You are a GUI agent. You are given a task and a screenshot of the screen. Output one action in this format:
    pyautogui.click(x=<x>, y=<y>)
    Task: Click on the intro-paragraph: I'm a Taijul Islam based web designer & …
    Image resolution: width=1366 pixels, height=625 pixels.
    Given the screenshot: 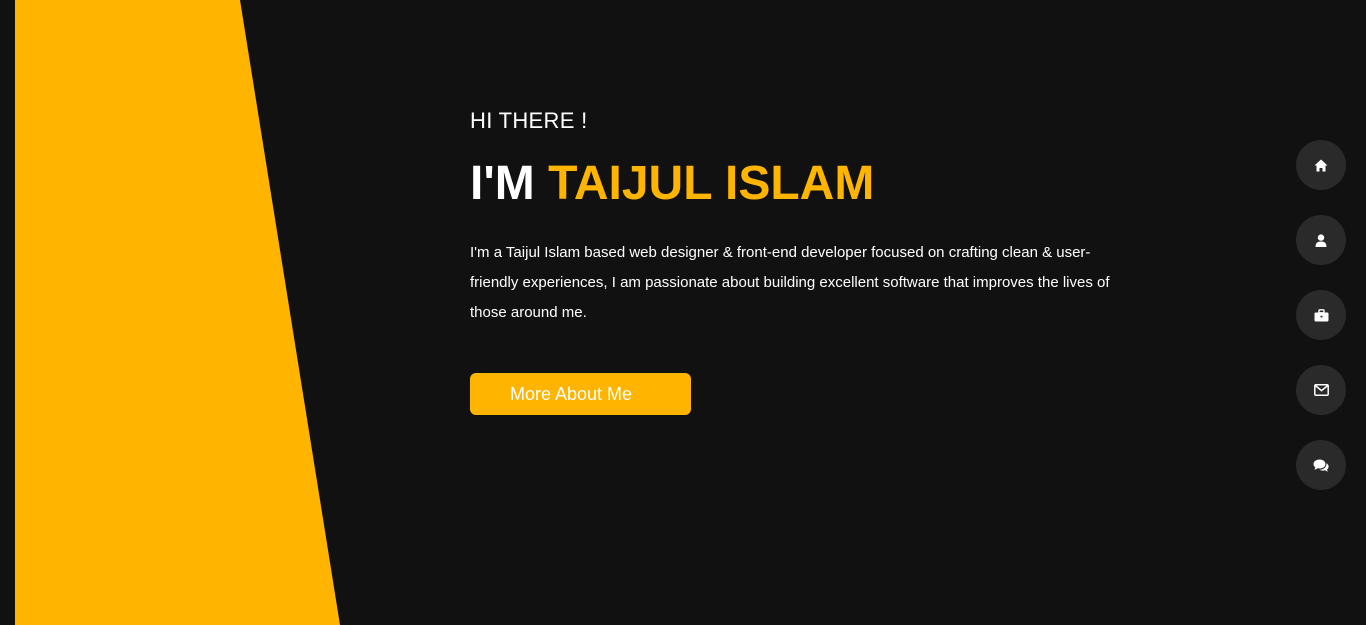 What is the action you would take?
    pyautogui.click(x=790, y=282)
    